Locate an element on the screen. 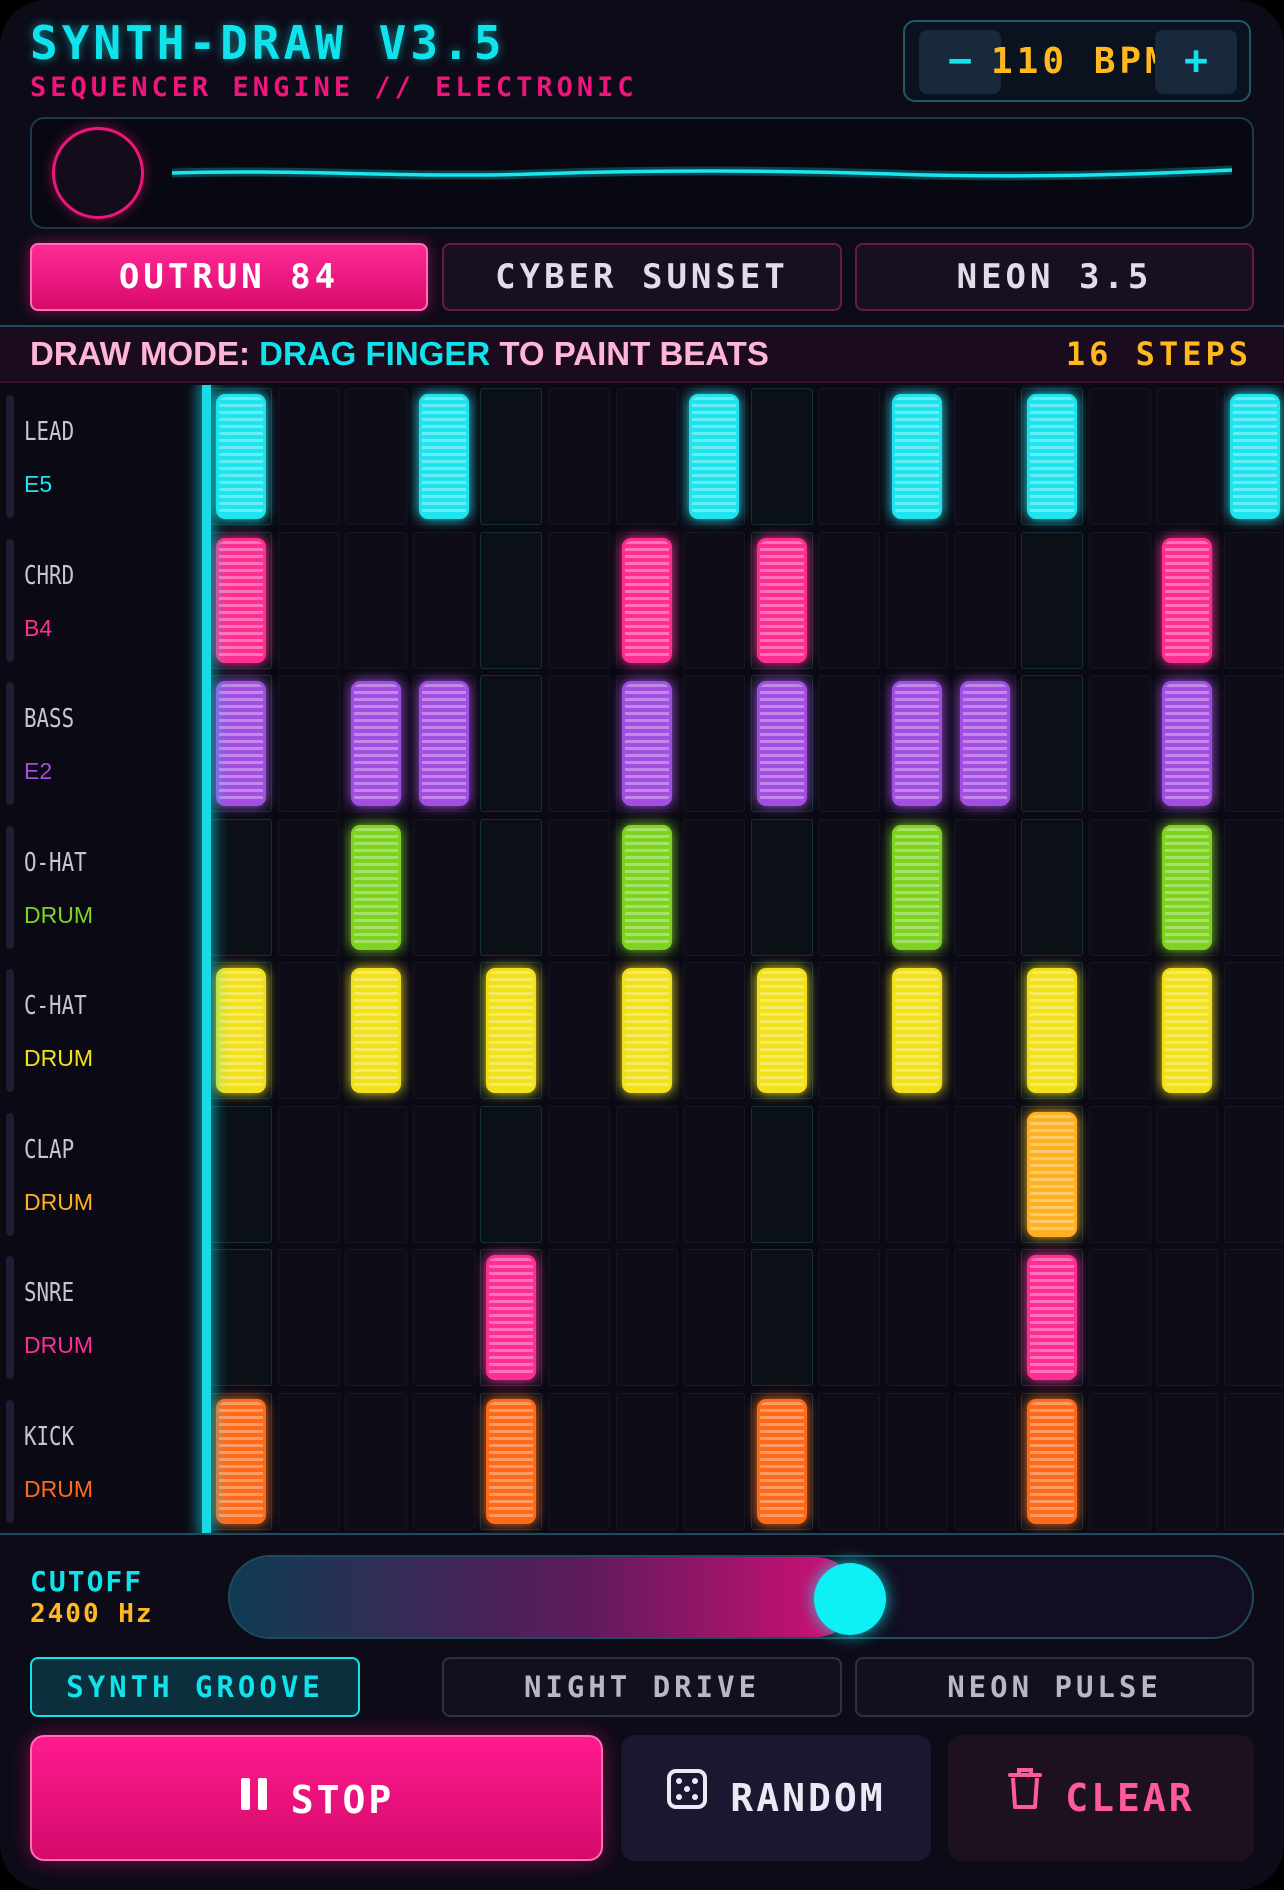 The height and width of the screenshot is (1890, 1284). kit-cyber-sunset: CYBER SUNSET is located at coordinates (642, 277).